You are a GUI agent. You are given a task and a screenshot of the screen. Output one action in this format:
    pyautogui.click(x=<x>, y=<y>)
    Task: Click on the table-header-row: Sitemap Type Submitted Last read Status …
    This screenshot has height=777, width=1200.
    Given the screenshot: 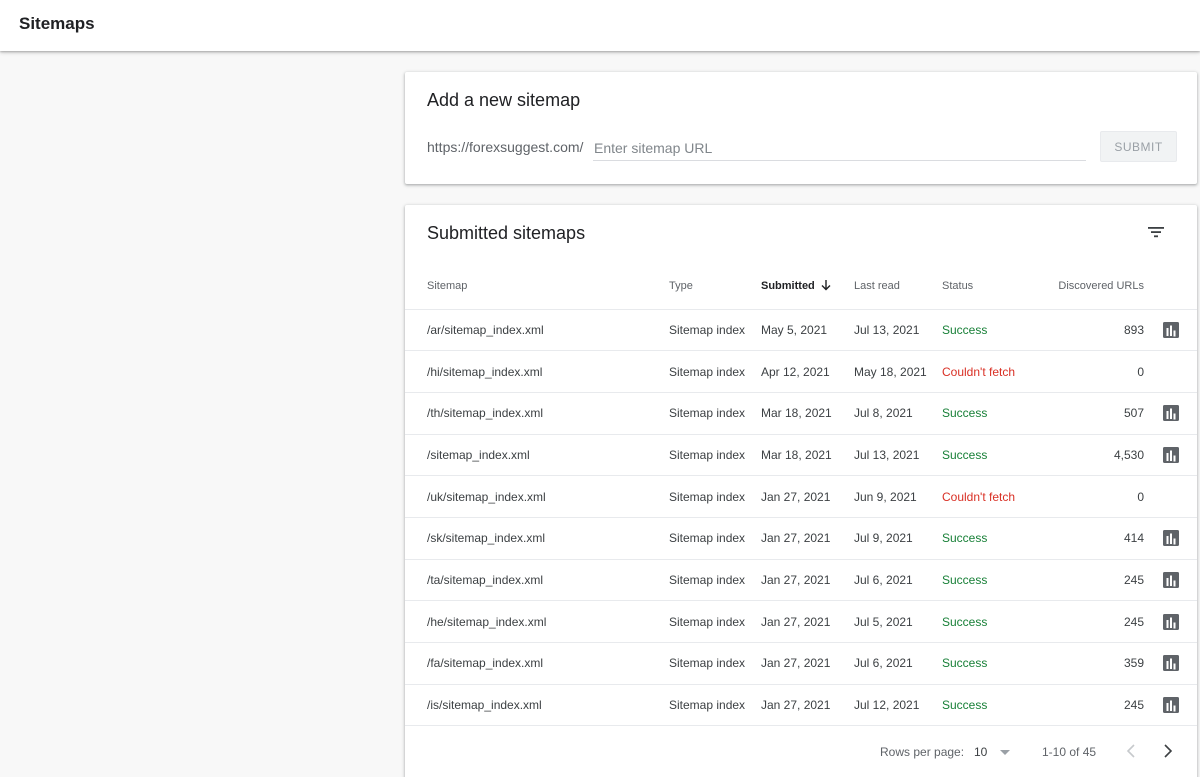 What is the action you would take?
    pyautogui.click(x=801, y=286)
    